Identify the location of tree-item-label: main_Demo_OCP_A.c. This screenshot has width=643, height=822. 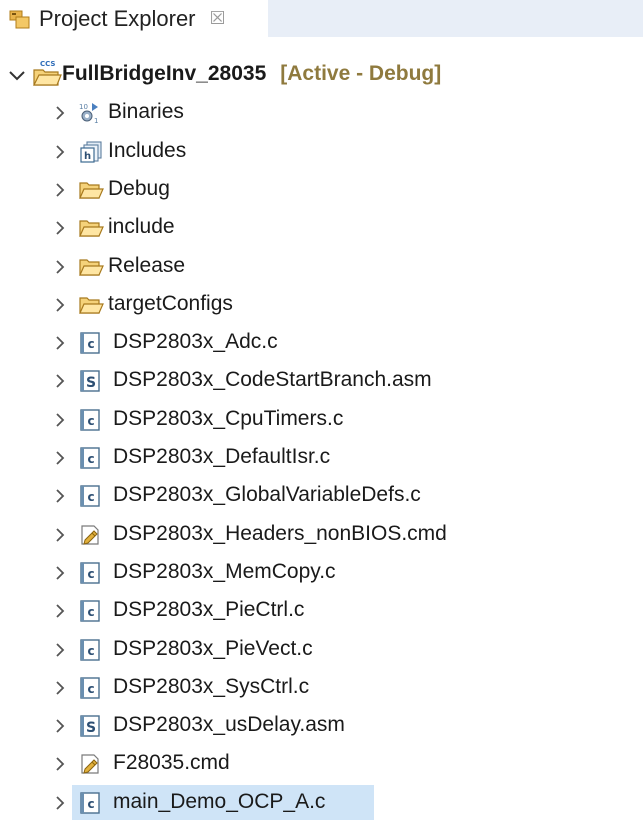
(219, 801).